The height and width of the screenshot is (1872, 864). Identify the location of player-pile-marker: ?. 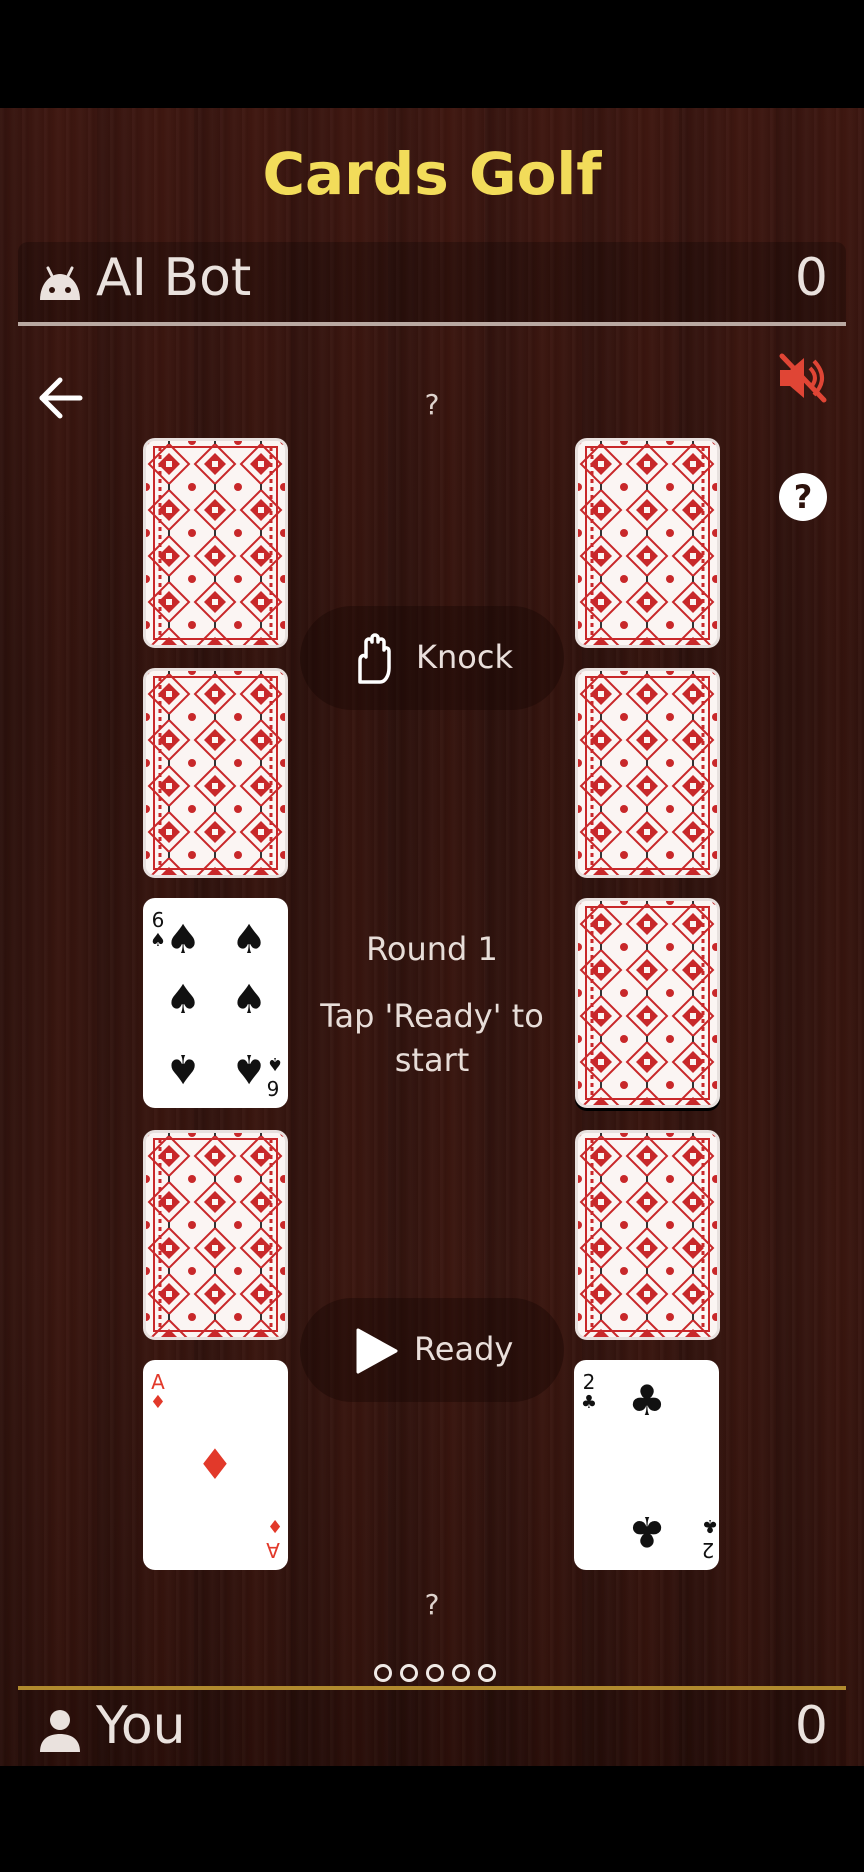
(432, 1604).